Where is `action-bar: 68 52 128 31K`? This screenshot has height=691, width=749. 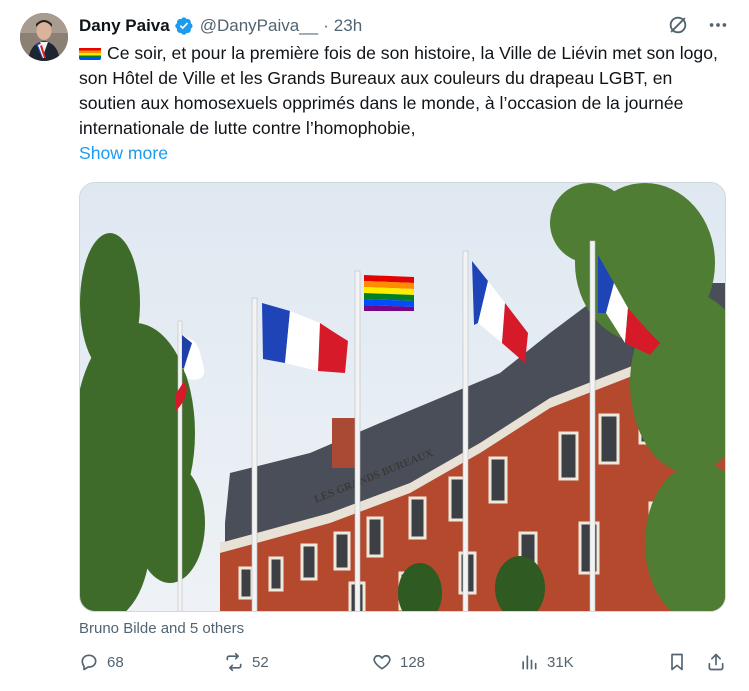 action-bar: 68 52 128 31K is located at coordinates (404, 666).